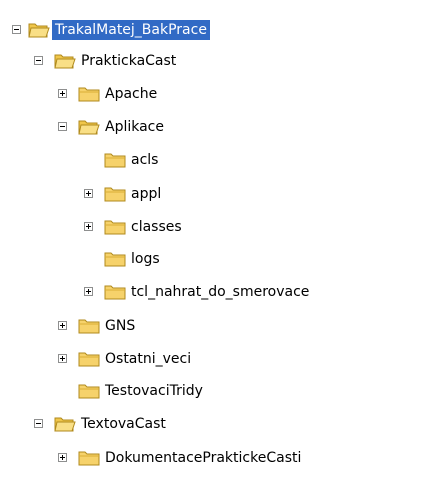 This screenshot has height=482, width=448. What do you see at coordinates (156, 227) in the screenshot?
I see `tree-node-label: classes` at bounding box center [156, 227].